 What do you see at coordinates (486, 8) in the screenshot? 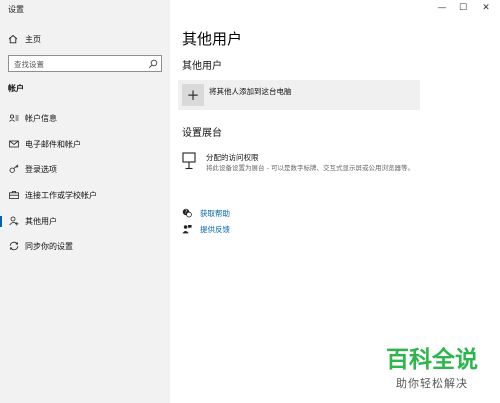
I see `close-button: ✕` at bounding box center [486, 8].